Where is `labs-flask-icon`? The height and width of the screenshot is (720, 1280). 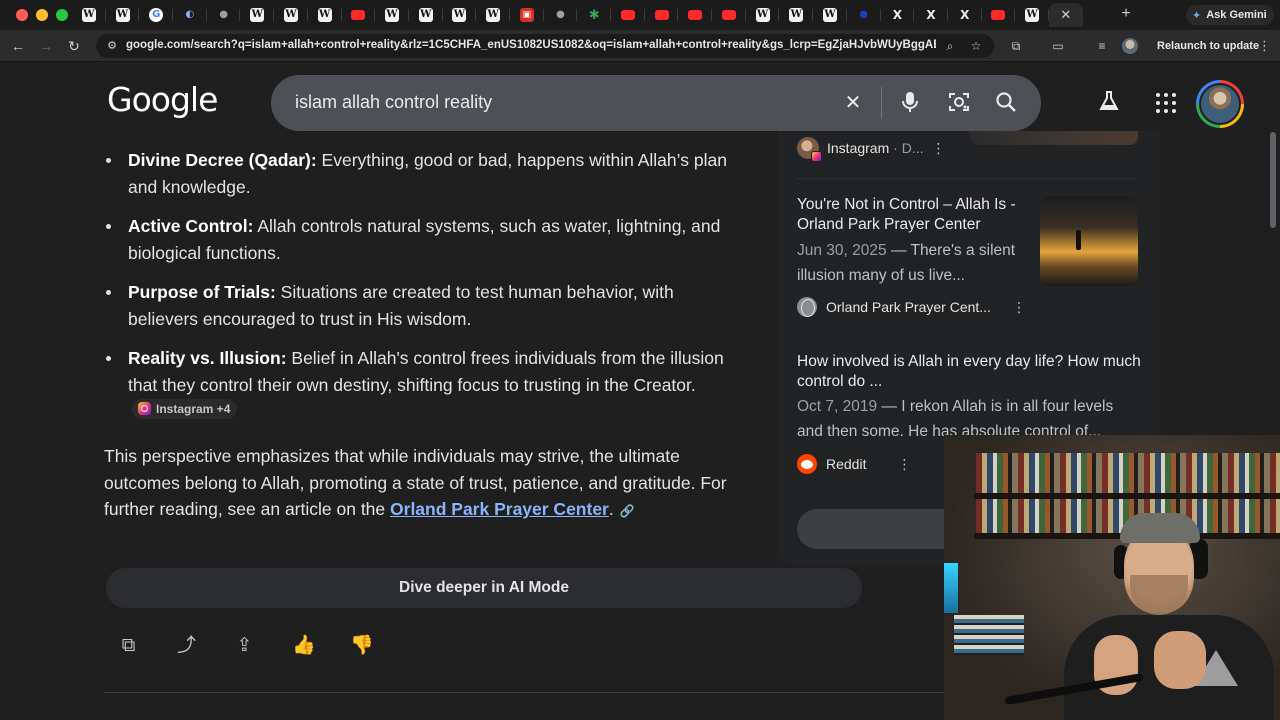
labs-flask-icon is located at coordinates (1109, 103).